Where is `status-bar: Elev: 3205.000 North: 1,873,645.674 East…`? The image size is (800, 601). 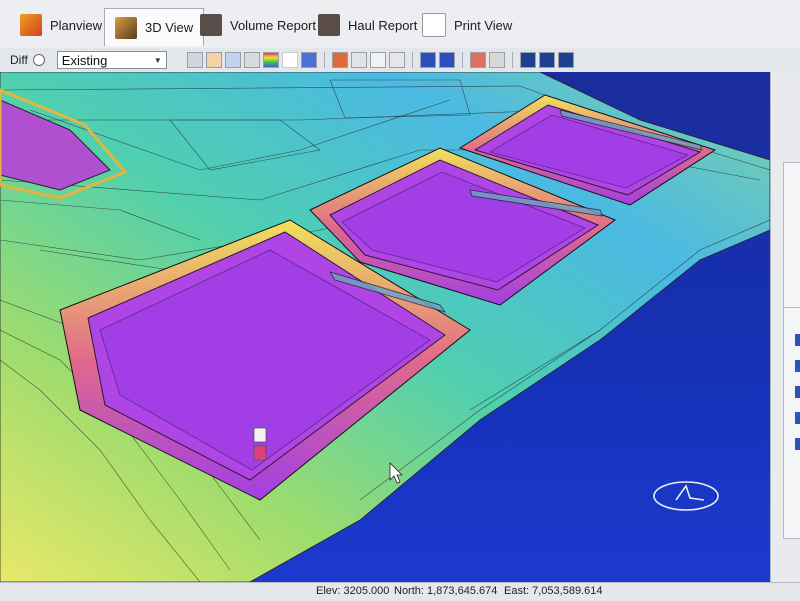
status-bar: Elev: 3205.000 North: 1,873,645.674 East… is located at coordinates (400, 591).